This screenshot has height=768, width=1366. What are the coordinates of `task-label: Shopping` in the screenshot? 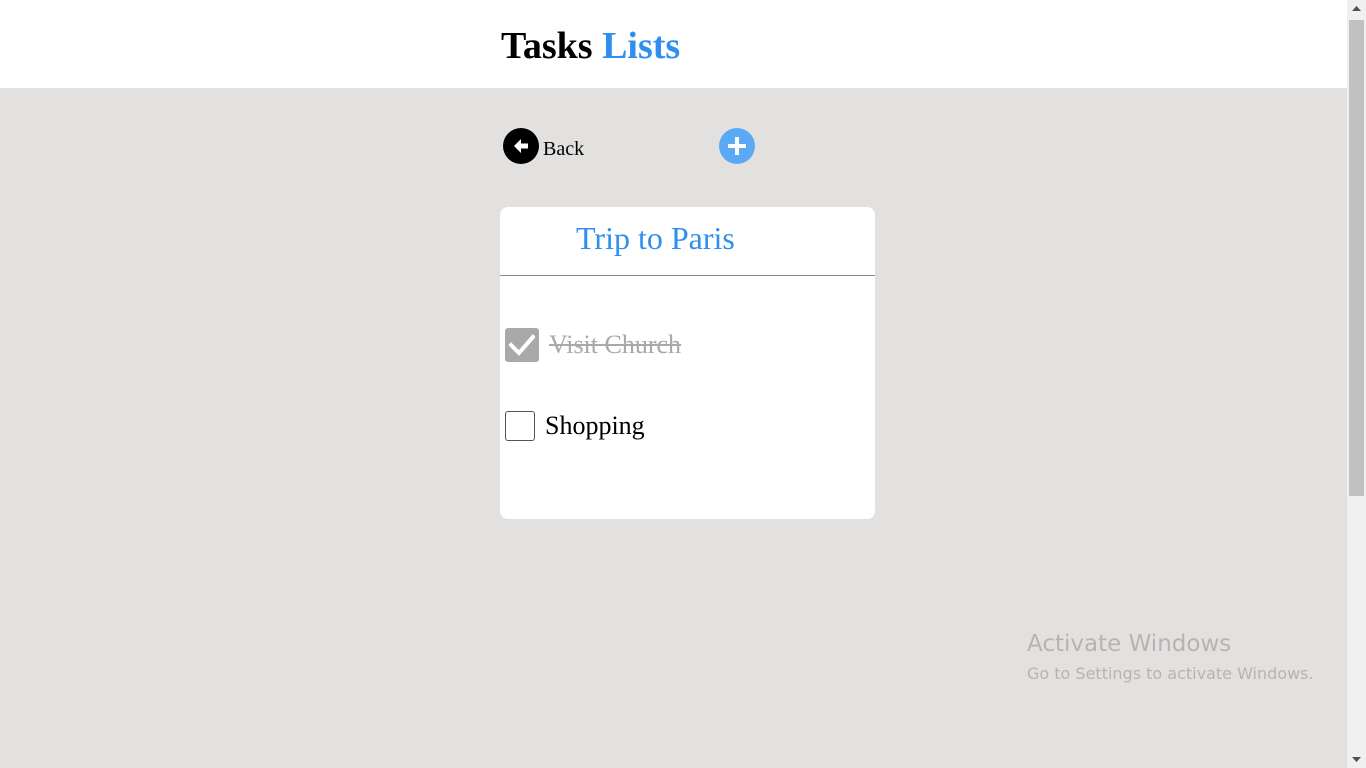 It's located at (595, 425).